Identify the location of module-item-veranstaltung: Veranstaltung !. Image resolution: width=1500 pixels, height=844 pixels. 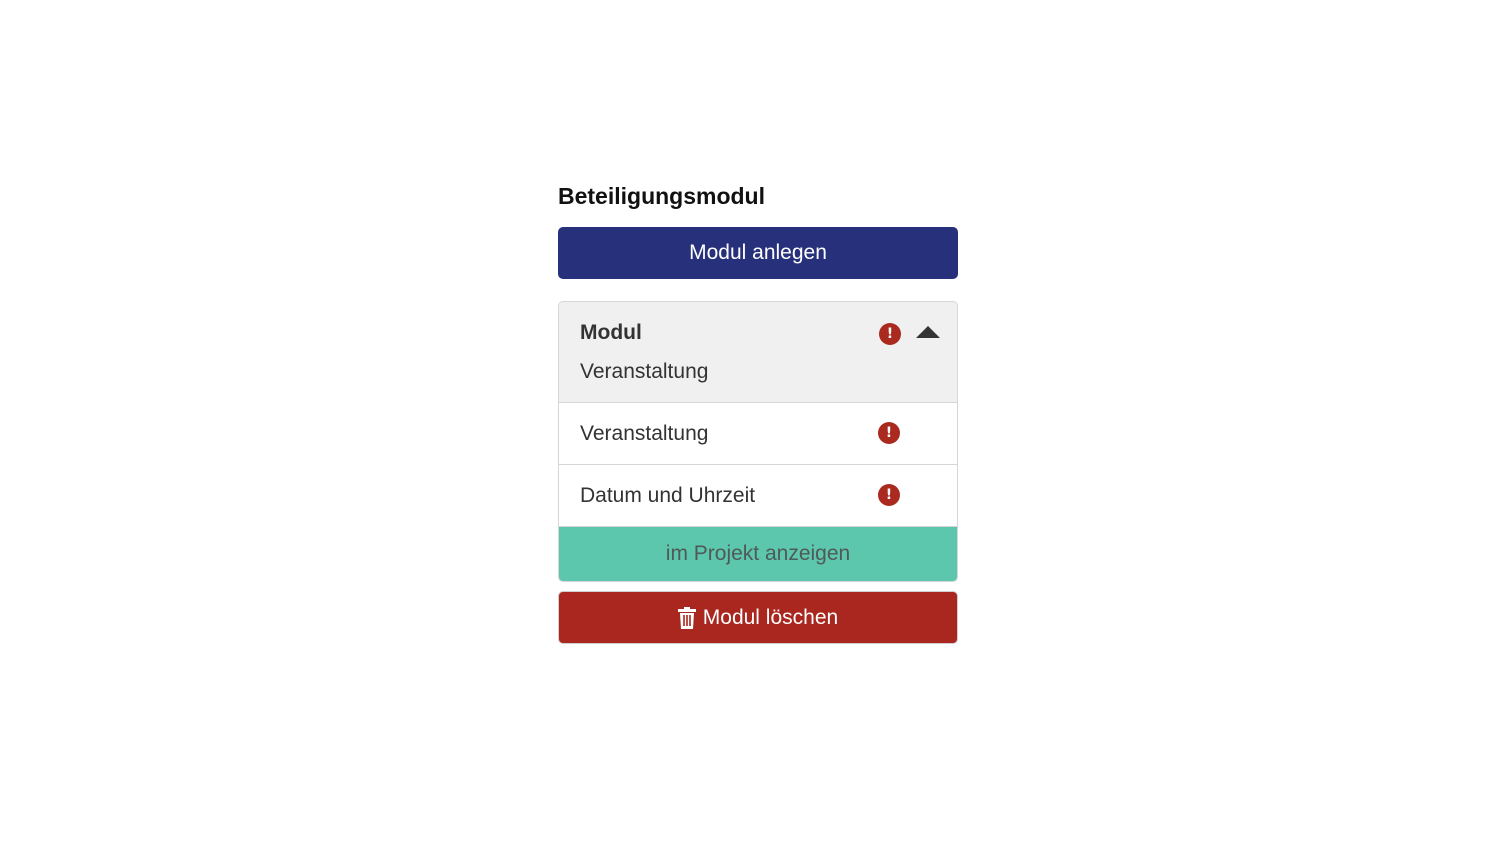
(758, 434).